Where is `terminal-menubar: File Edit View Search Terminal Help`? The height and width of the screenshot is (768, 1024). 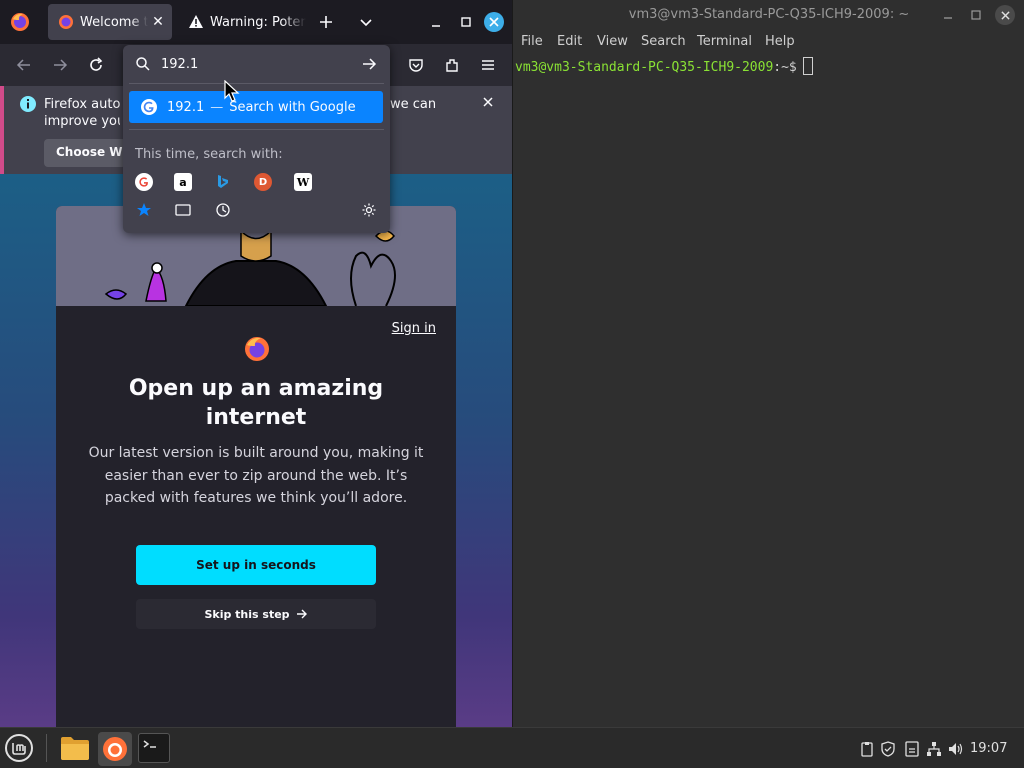 terminal-menubar: File Edit View Search Terminal Help is located at coordinates (768, 42).